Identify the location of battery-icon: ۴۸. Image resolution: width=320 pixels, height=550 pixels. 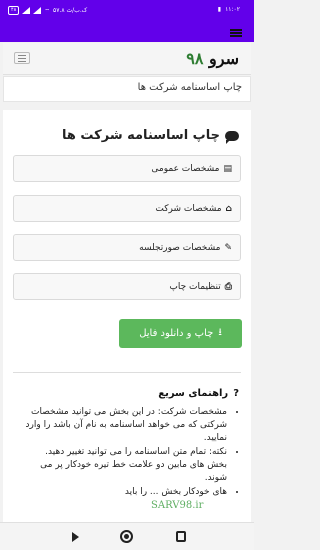
(14, 10).